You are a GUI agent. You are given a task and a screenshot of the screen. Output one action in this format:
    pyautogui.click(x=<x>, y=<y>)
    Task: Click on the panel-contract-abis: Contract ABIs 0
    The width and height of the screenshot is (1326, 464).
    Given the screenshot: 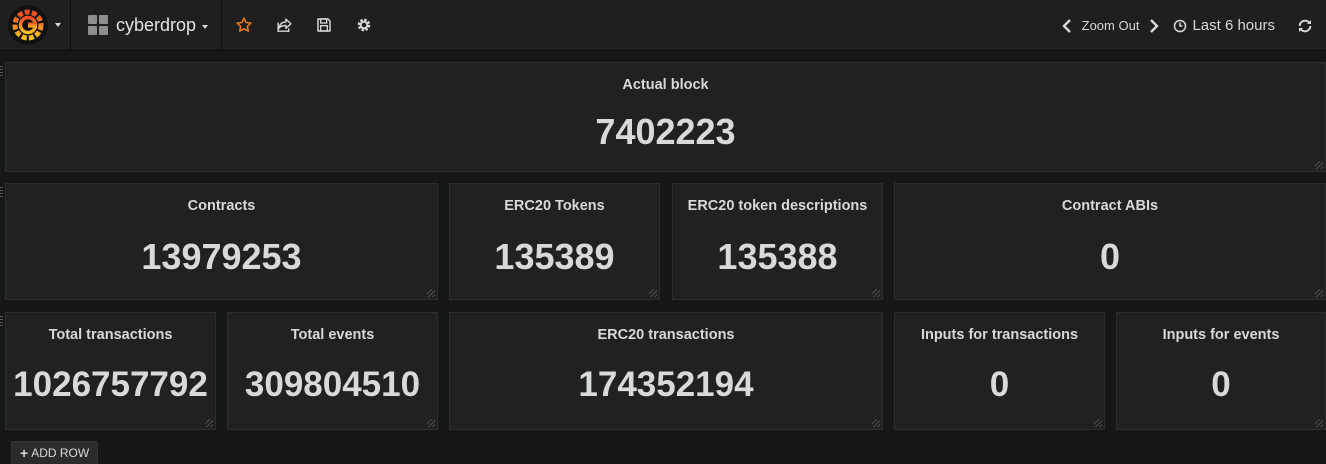 What is the action you would take?
    pyautogui.click(x=1110, y=241)
    